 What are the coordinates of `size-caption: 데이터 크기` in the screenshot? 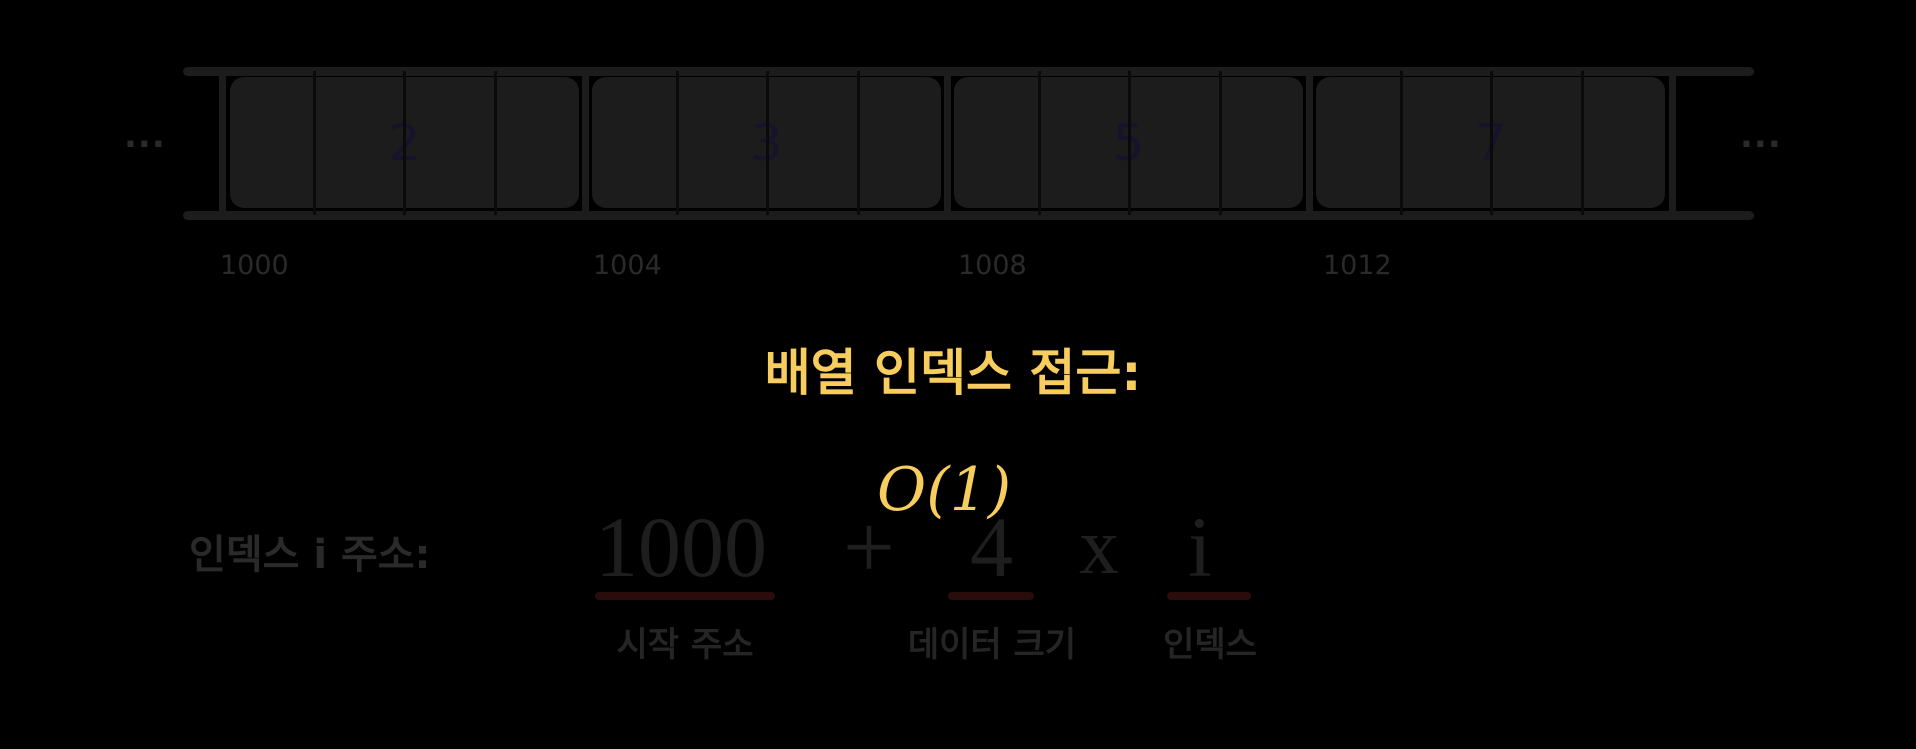 It's located at (992, 645).